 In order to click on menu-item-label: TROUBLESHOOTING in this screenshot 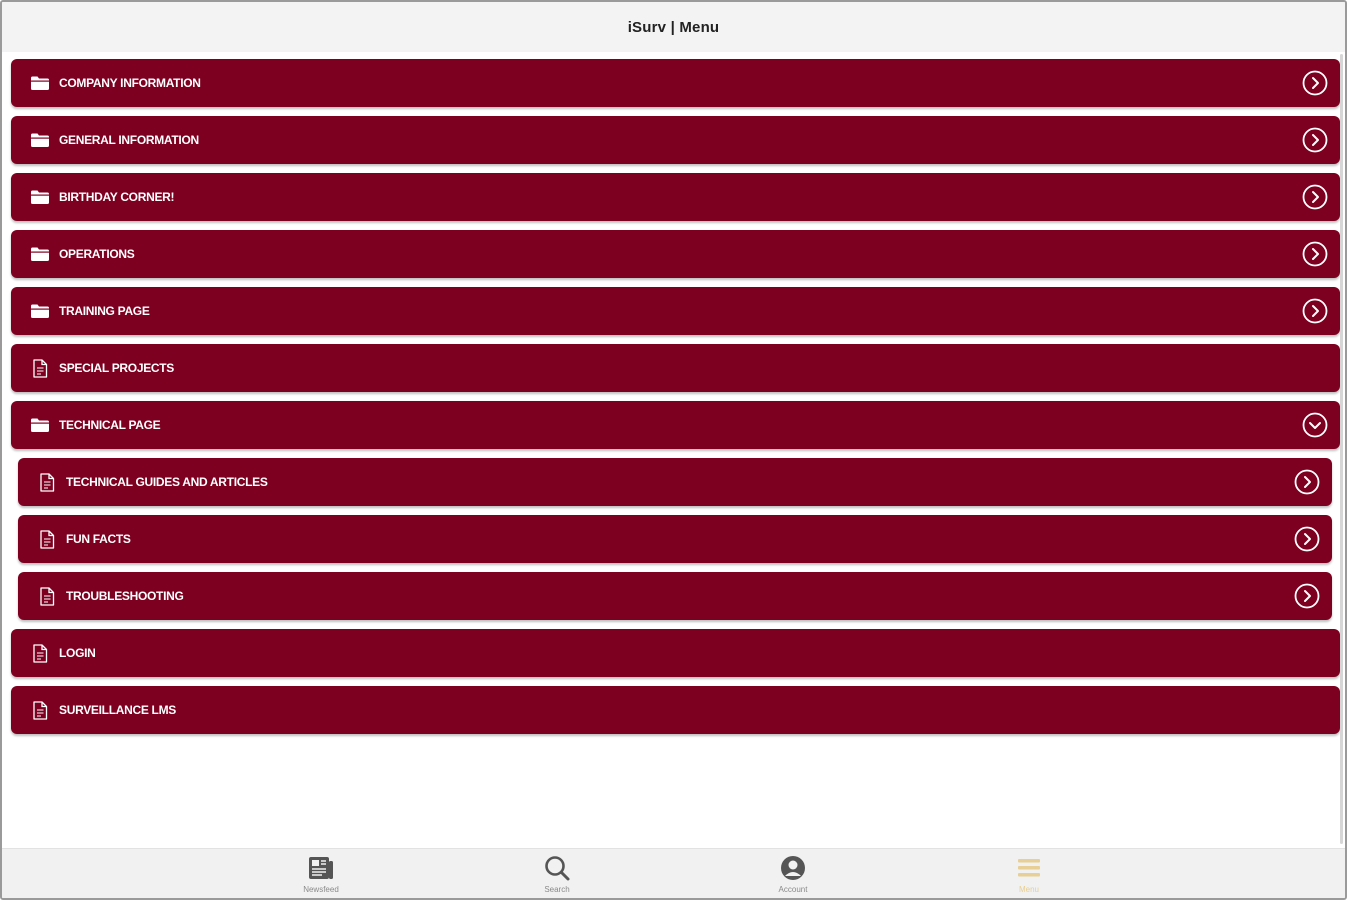, I will do `click(125, 596)`.